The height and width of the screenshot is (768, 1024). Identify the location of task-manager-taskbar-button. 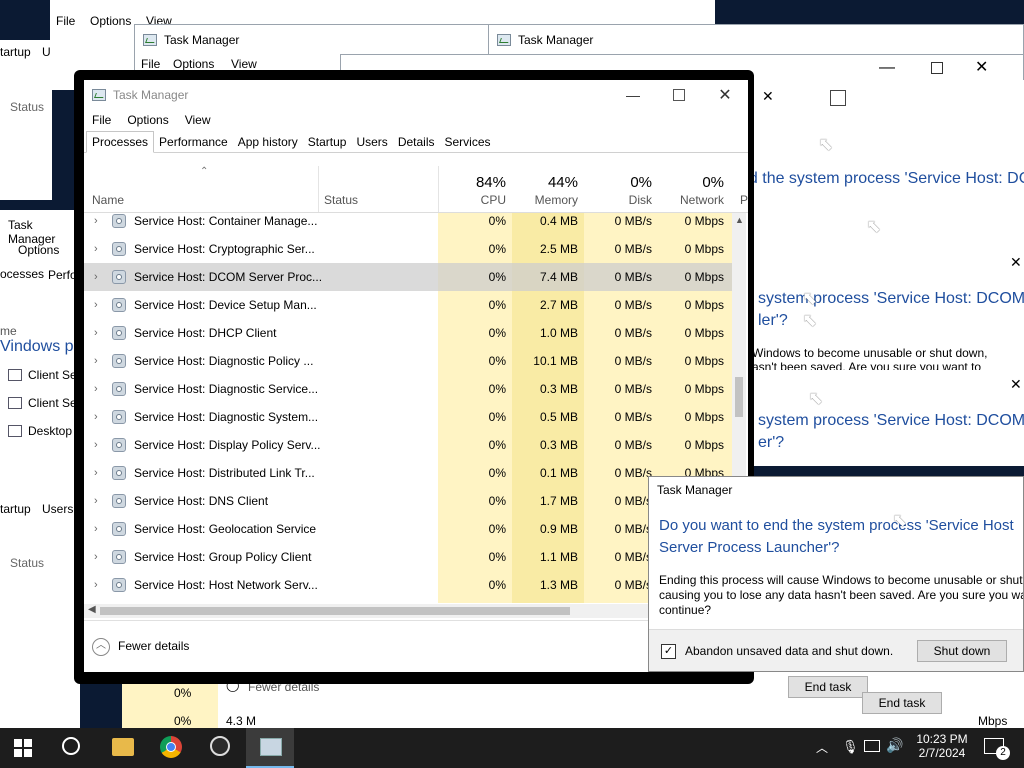
(270, 748).